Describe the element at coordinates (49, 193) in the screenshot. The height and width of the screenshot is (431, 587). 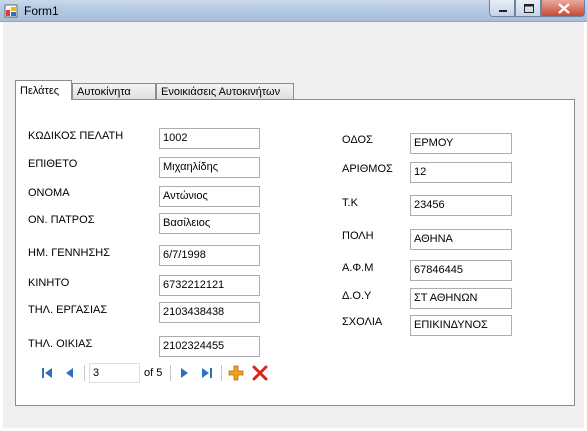
I see `label-first-name: ΟΝΟΜΑ` at that location.